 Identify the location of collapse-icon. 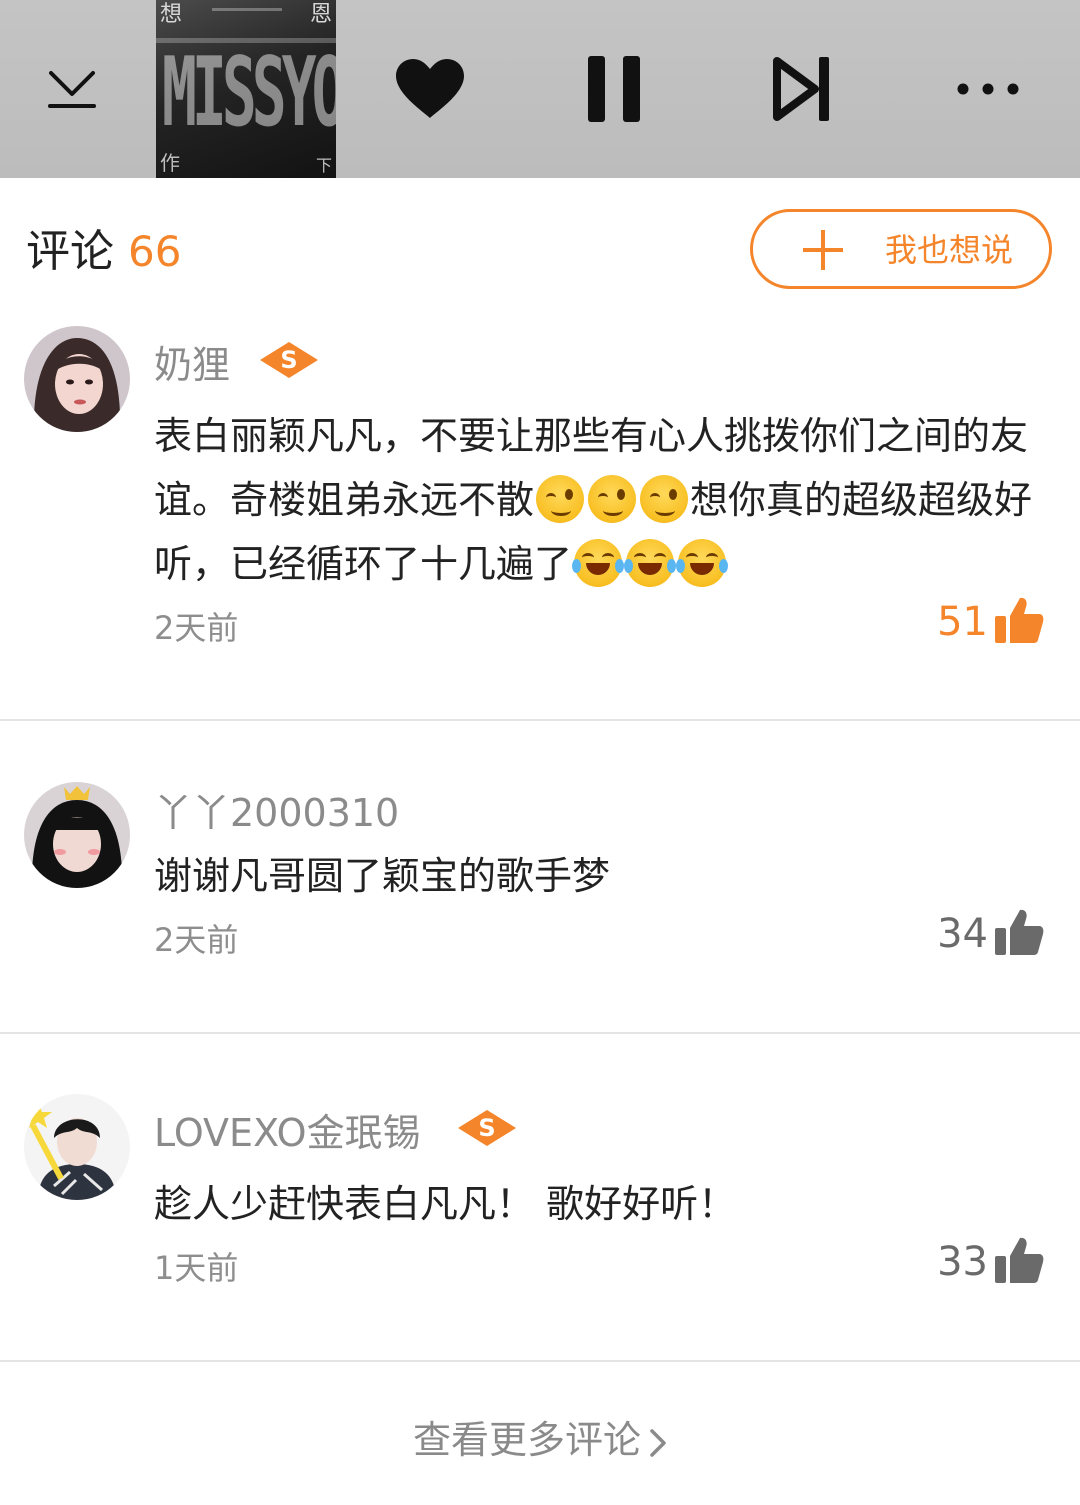
(72, 89).